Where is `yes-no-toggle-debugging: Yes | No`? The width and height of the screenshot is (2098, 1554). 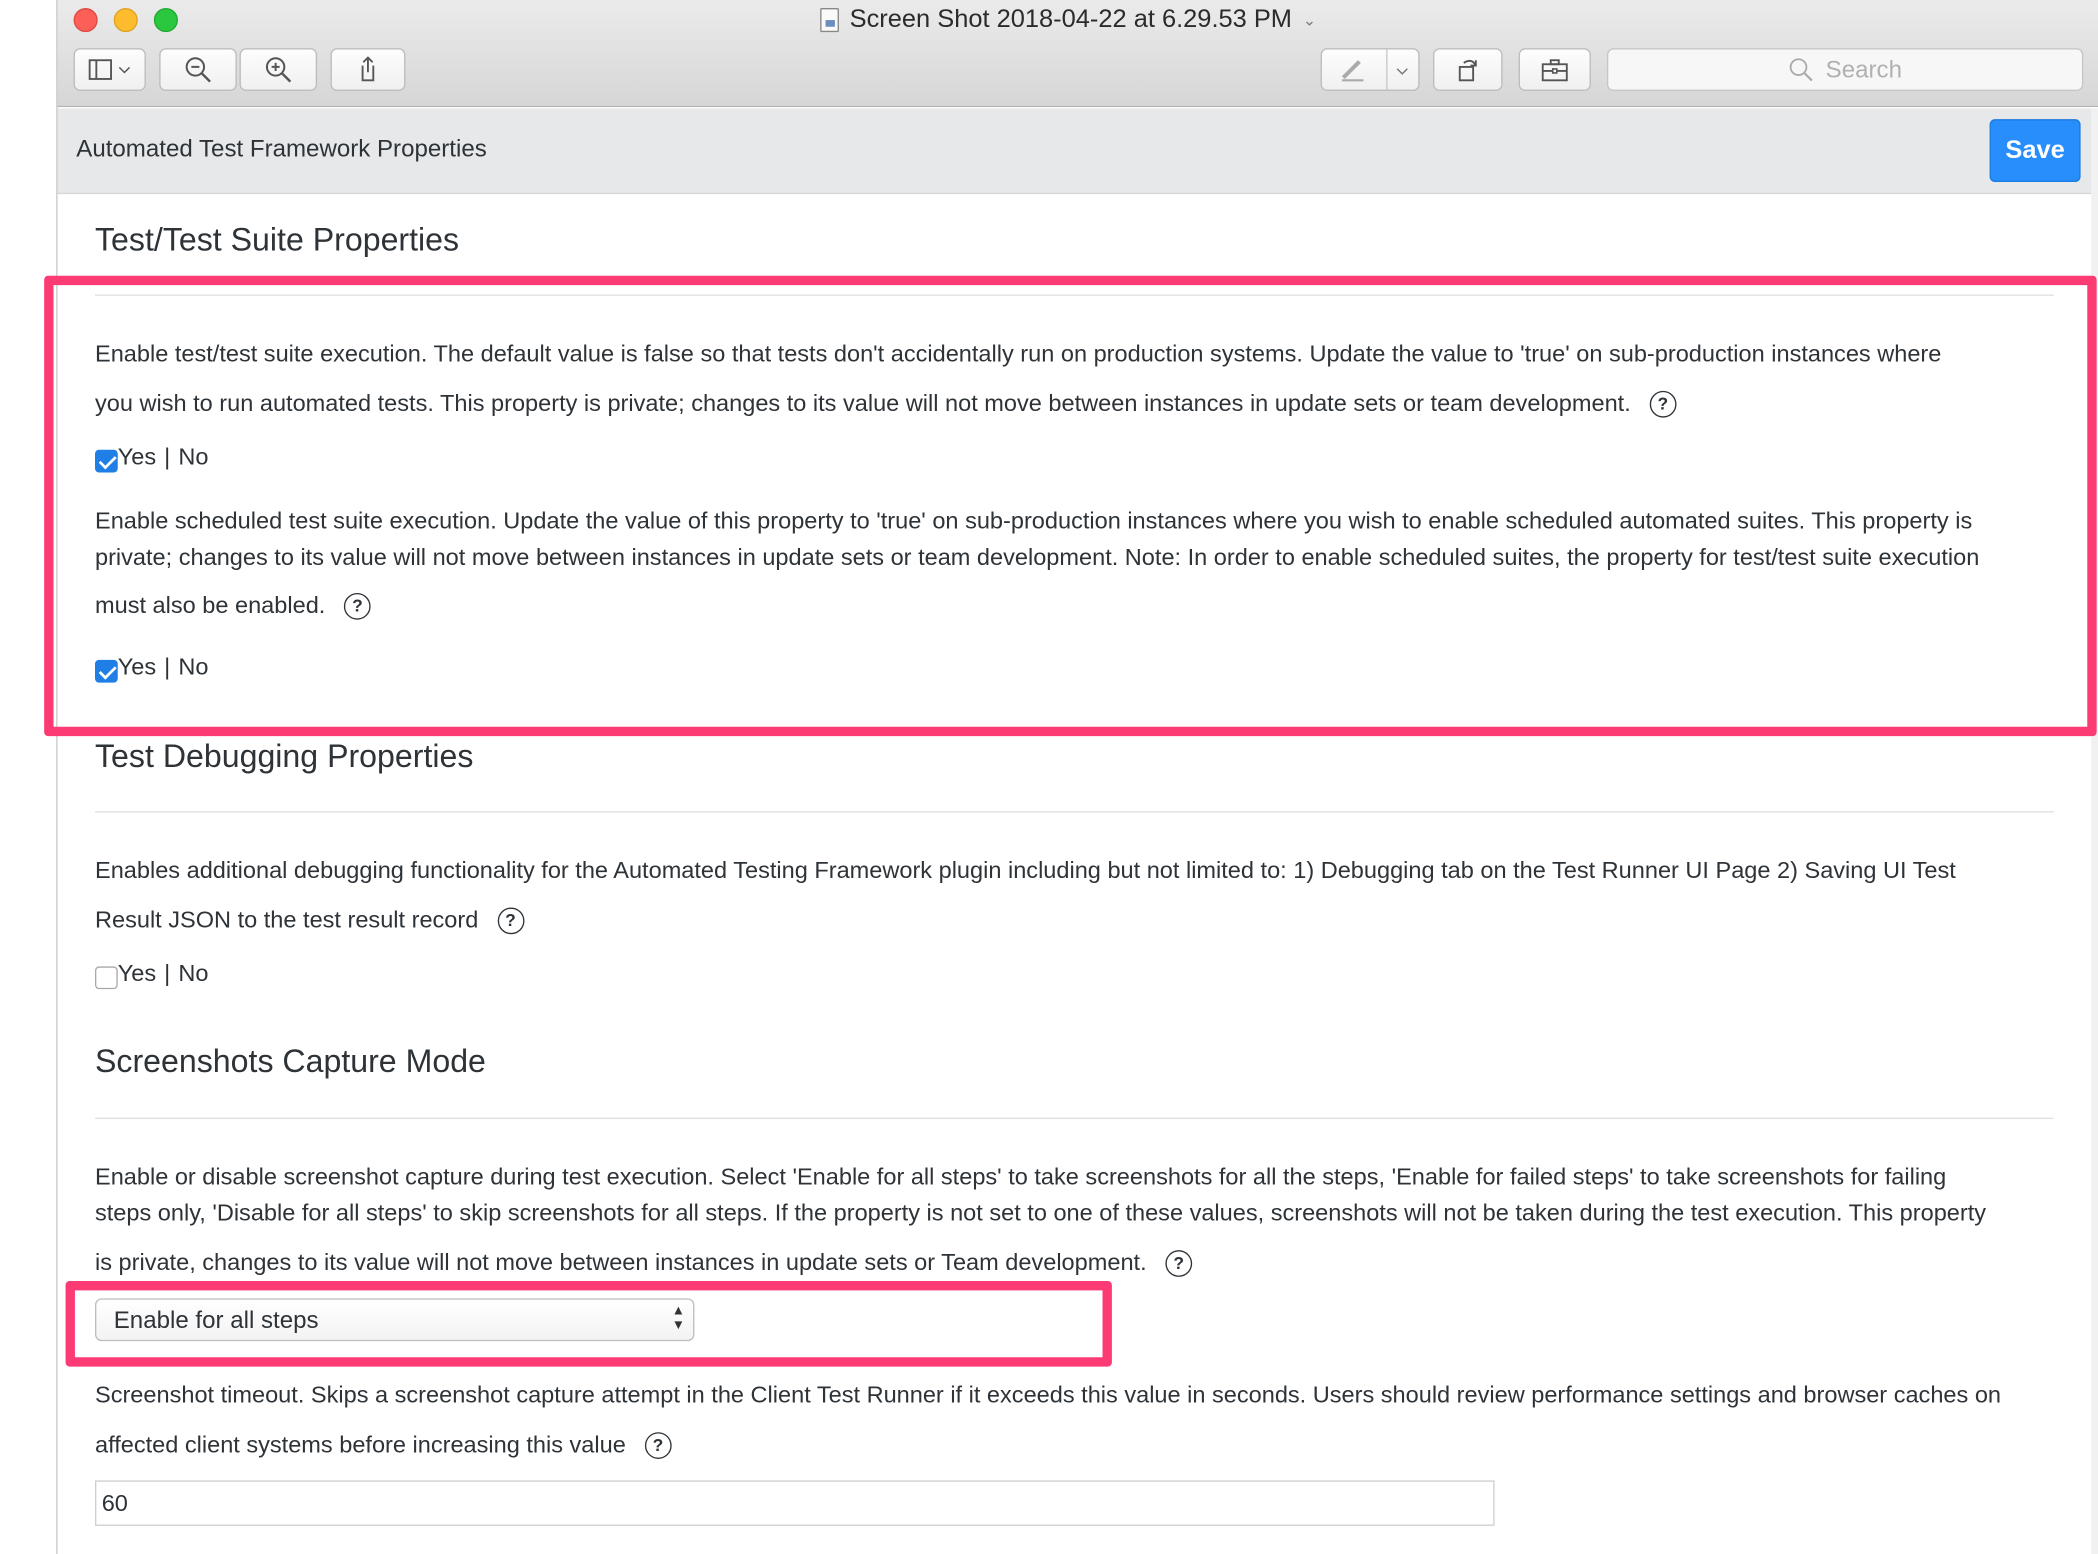
yes-no-toggle-debugging: Yes | No is located at coordinates (151, 974).